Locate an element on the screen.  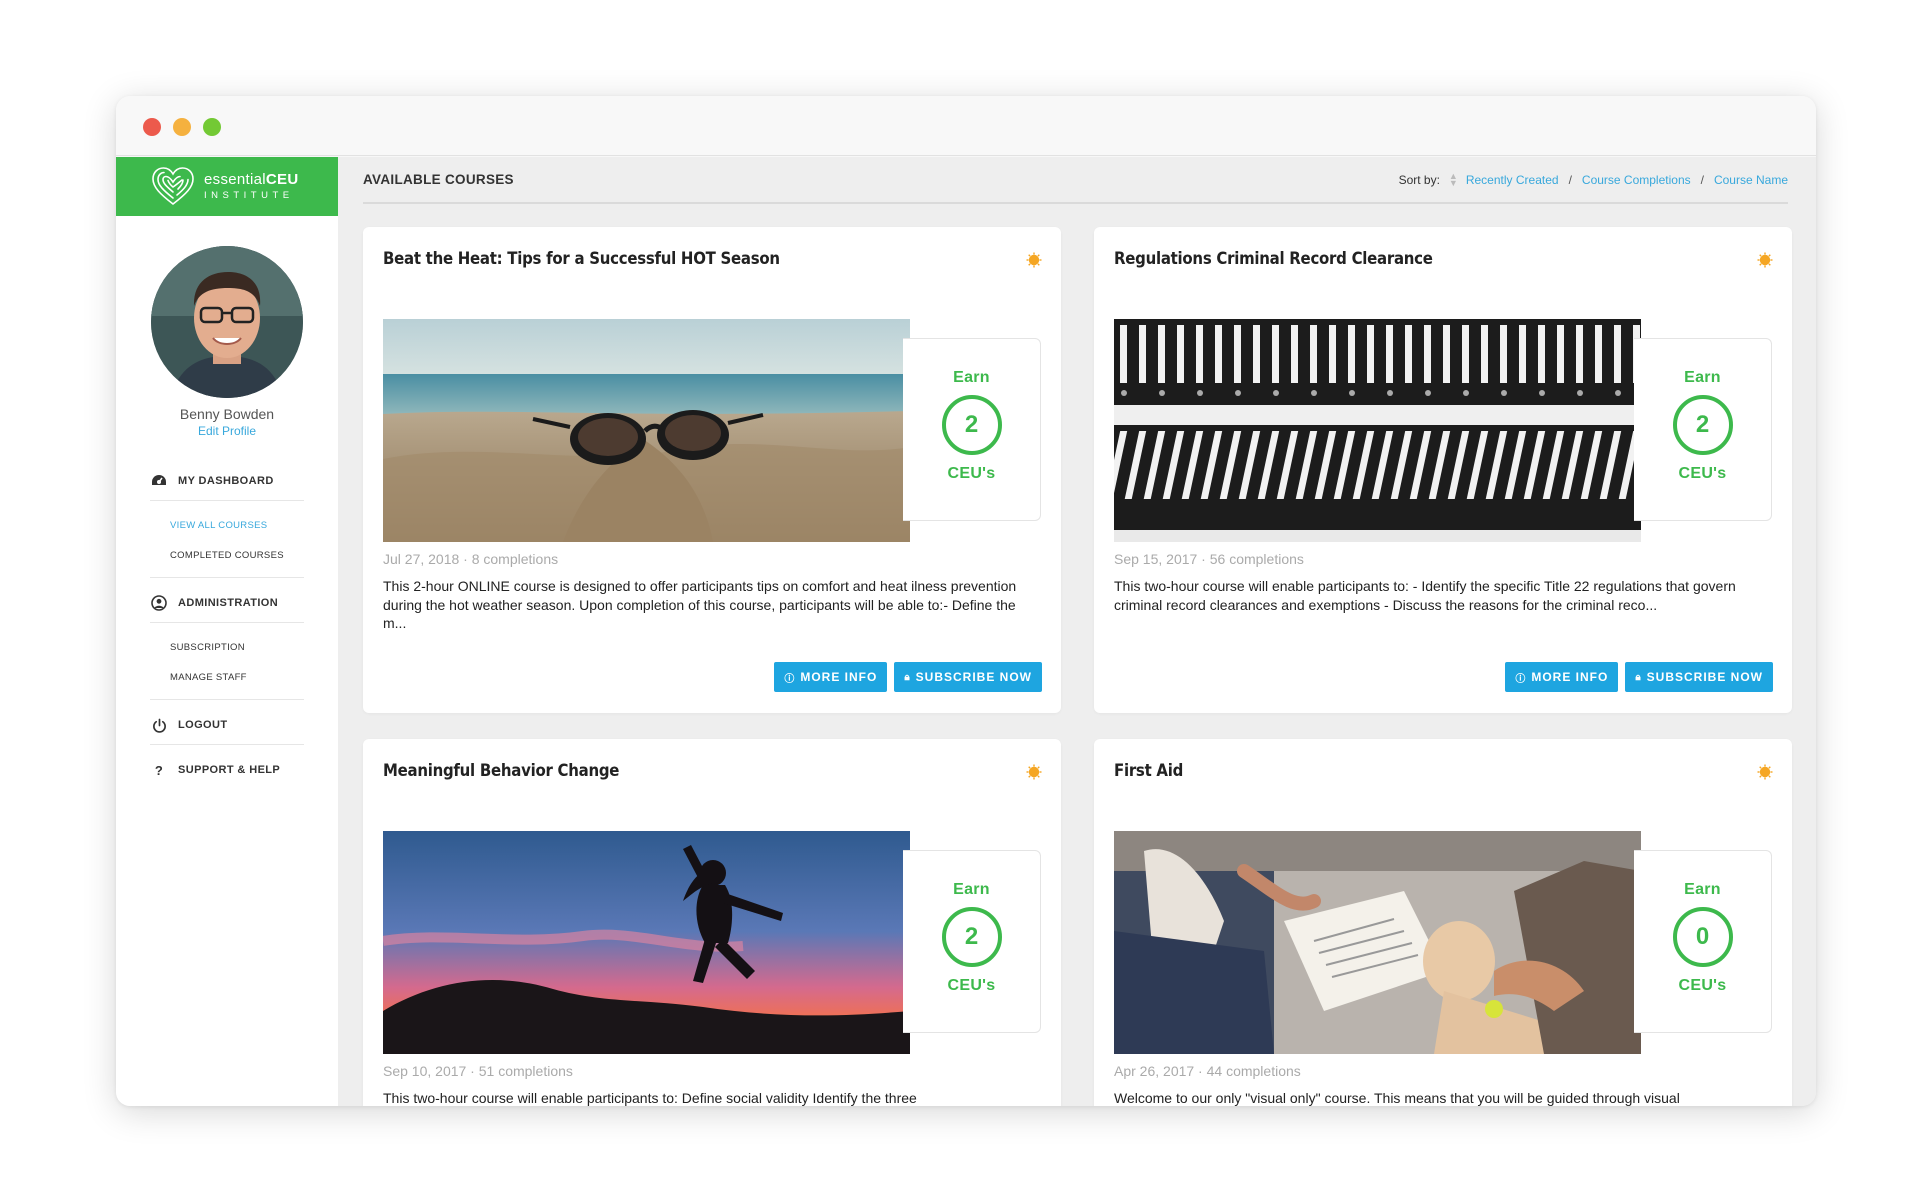
course-title: Regulations Criminal Record Clearance is located at coordinates (1273, 259).